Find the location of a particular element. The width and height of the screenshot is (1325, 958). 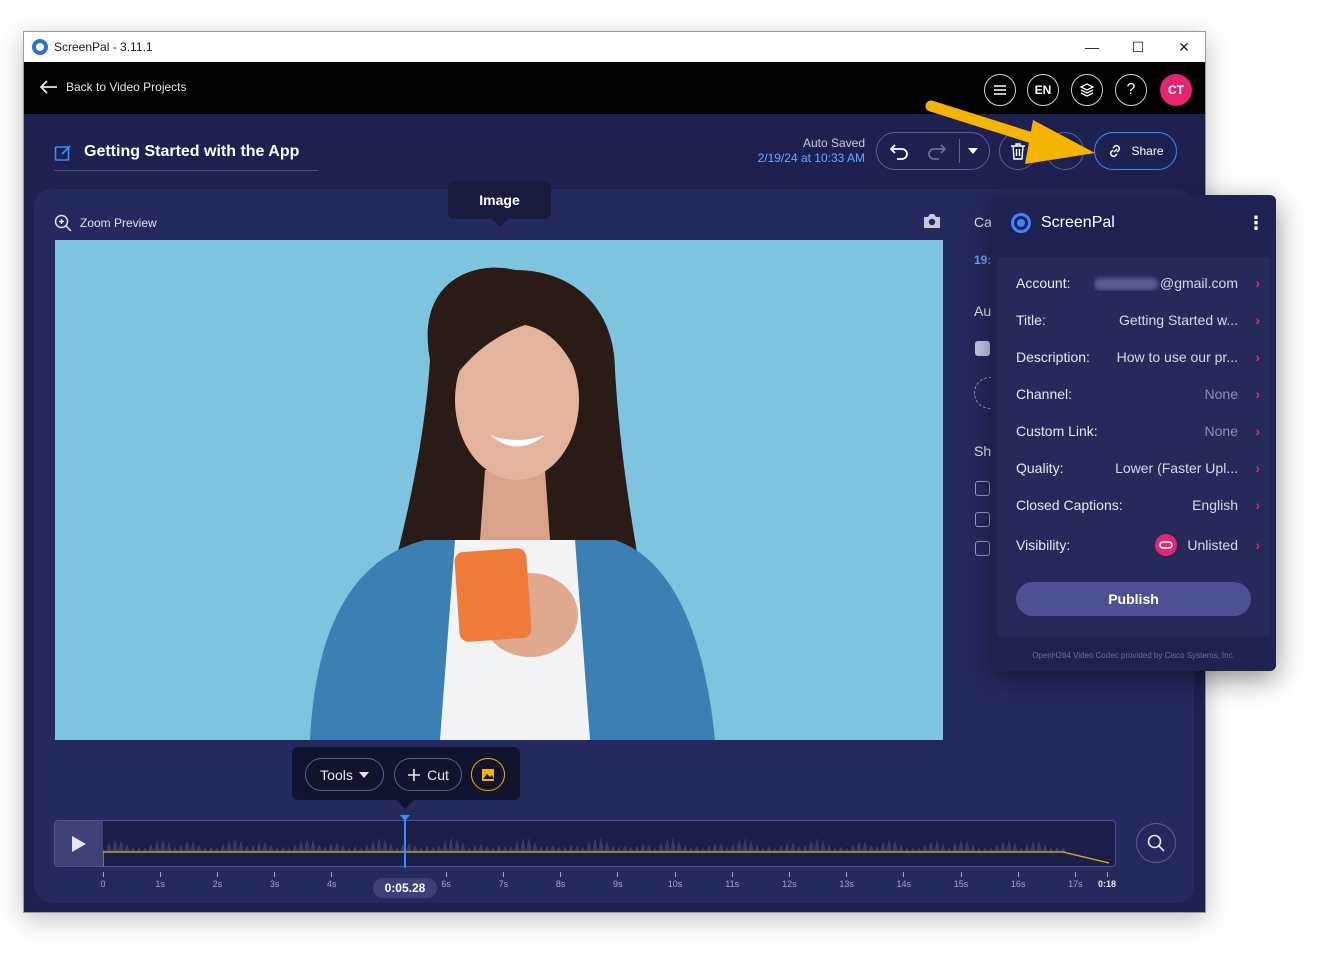

share-panel-brand: ScreenPal is located at coordinates (1078, 222).